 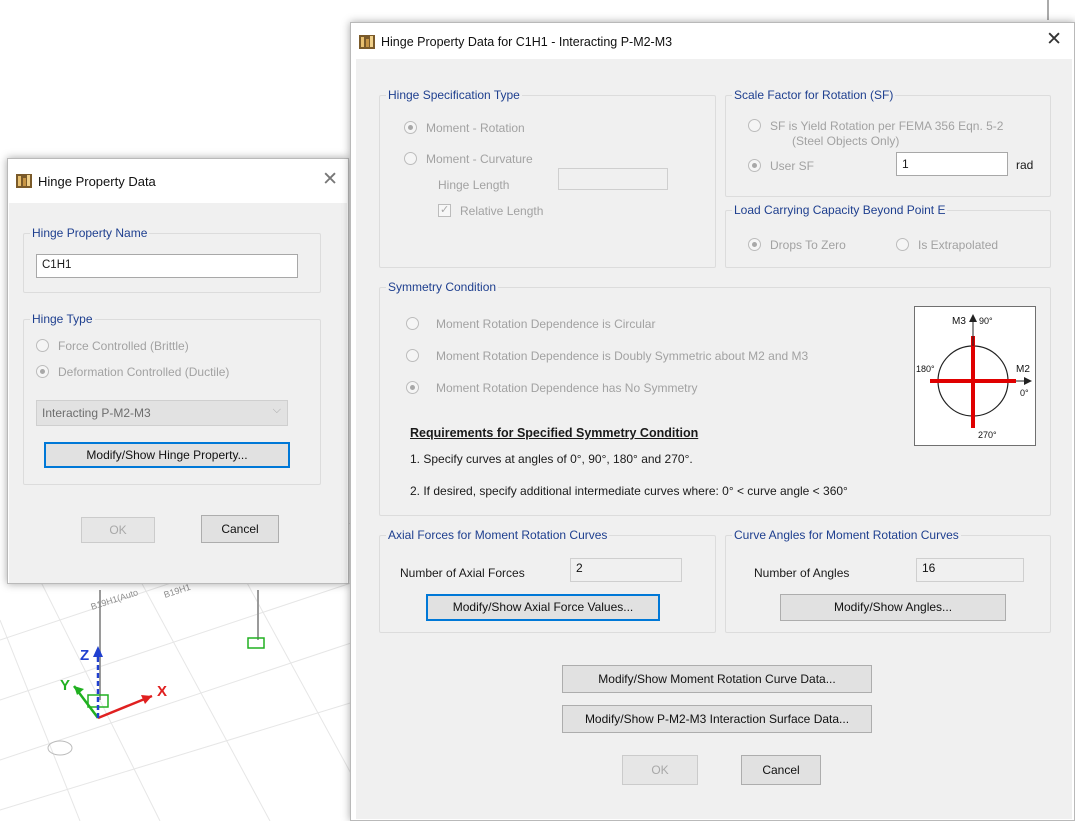 What do you see at coordinates (808, 245) in the screenshot?
I see `radio-label: Drops To Zero` at bounding box center [808, 245].